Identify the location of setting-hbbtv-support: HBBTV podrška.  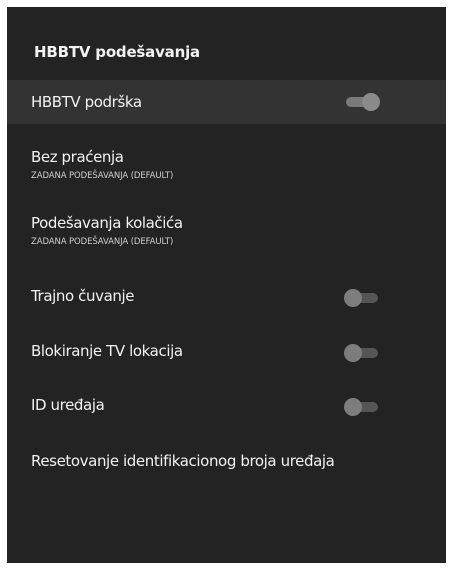
(226, 102).